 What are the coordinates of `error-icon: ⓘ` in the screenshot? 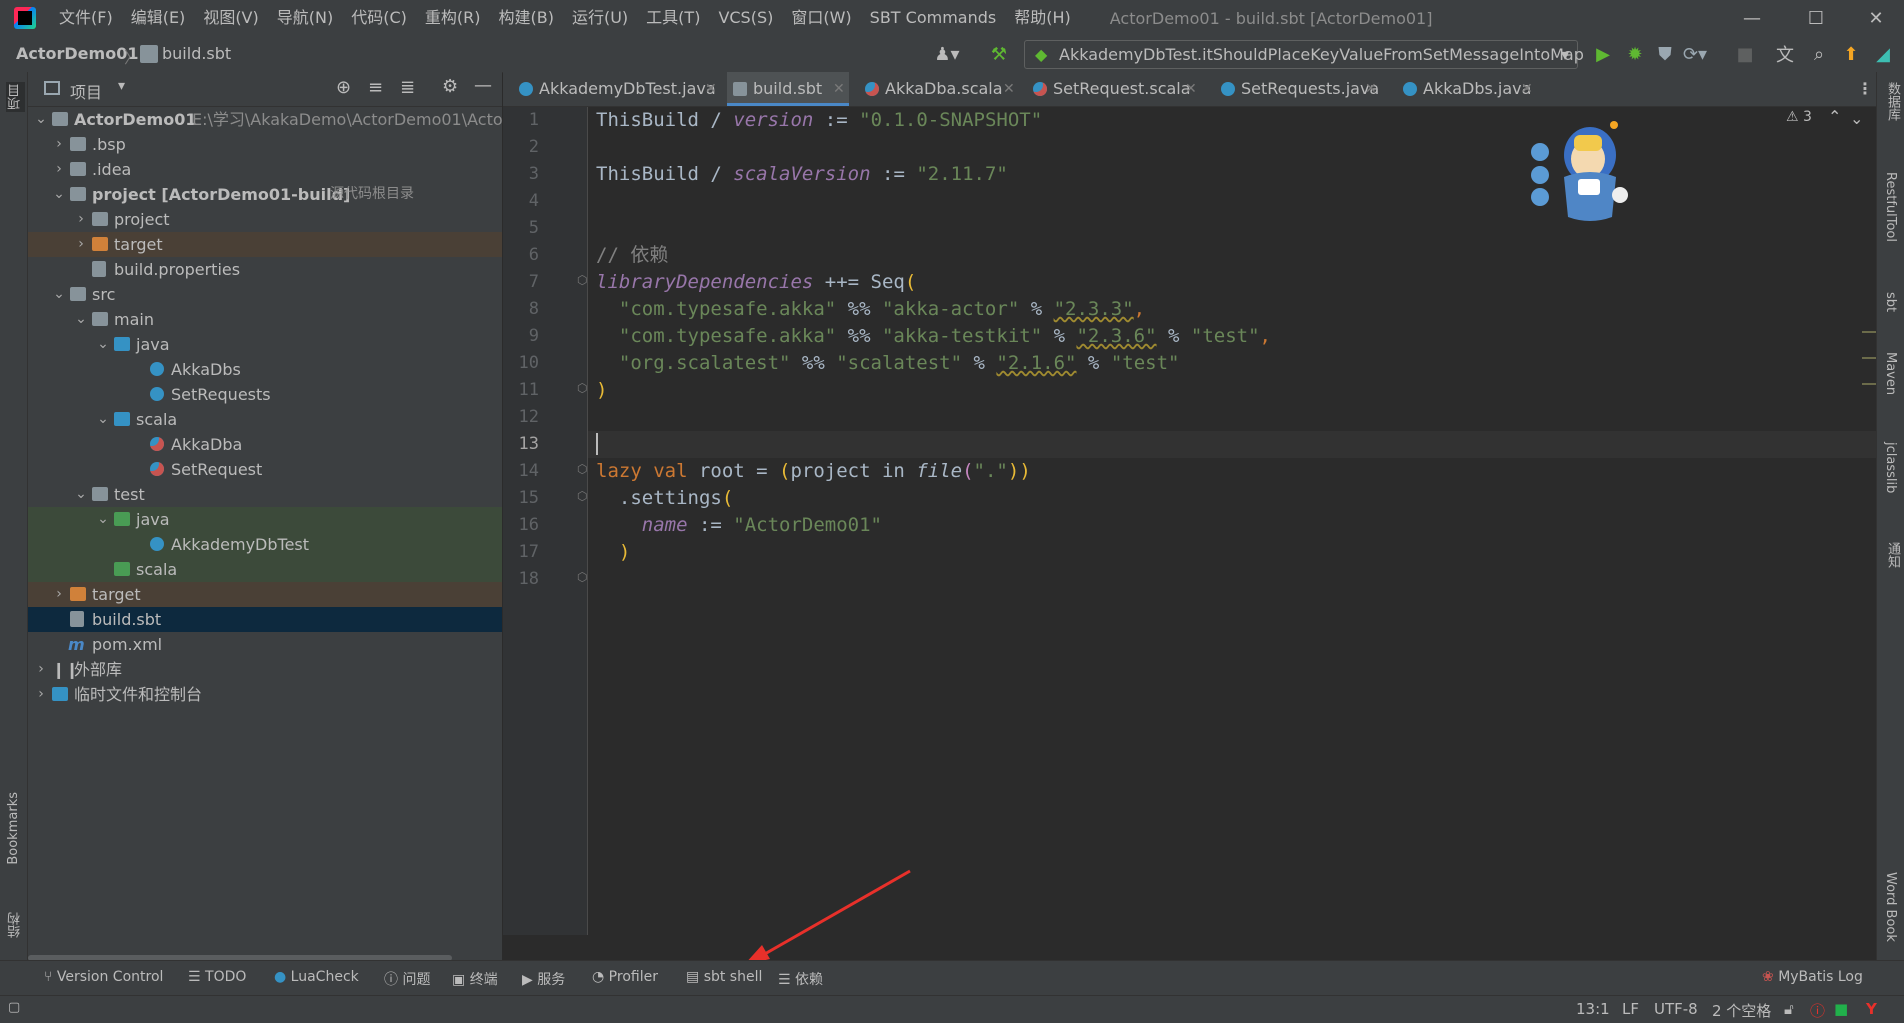 It's located at (1817, 1010).